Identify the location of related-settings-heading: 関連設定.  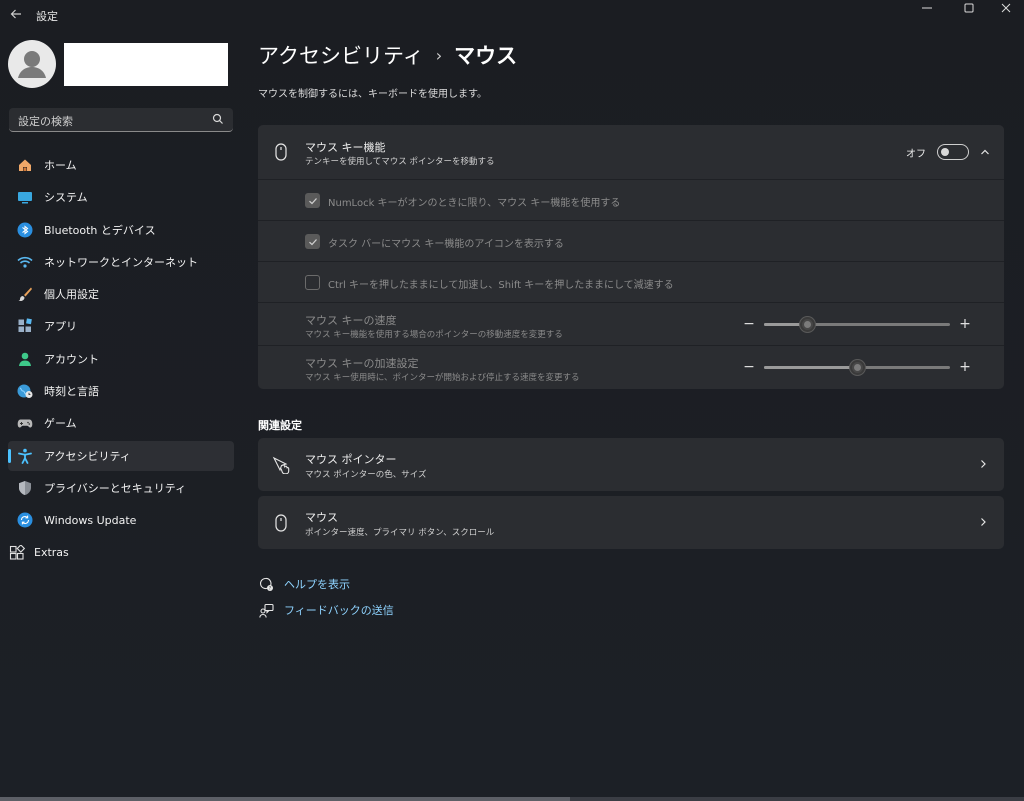
(280, 425).